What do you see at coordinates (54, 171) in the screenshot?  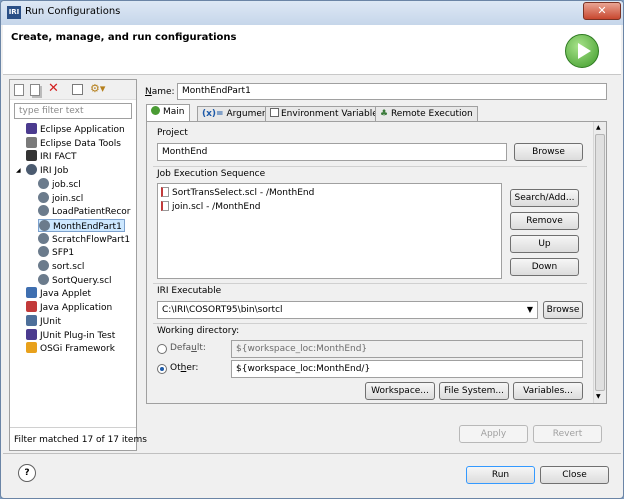 I see `tree-item-label: IRI Job` at bounding box center [54, 171].